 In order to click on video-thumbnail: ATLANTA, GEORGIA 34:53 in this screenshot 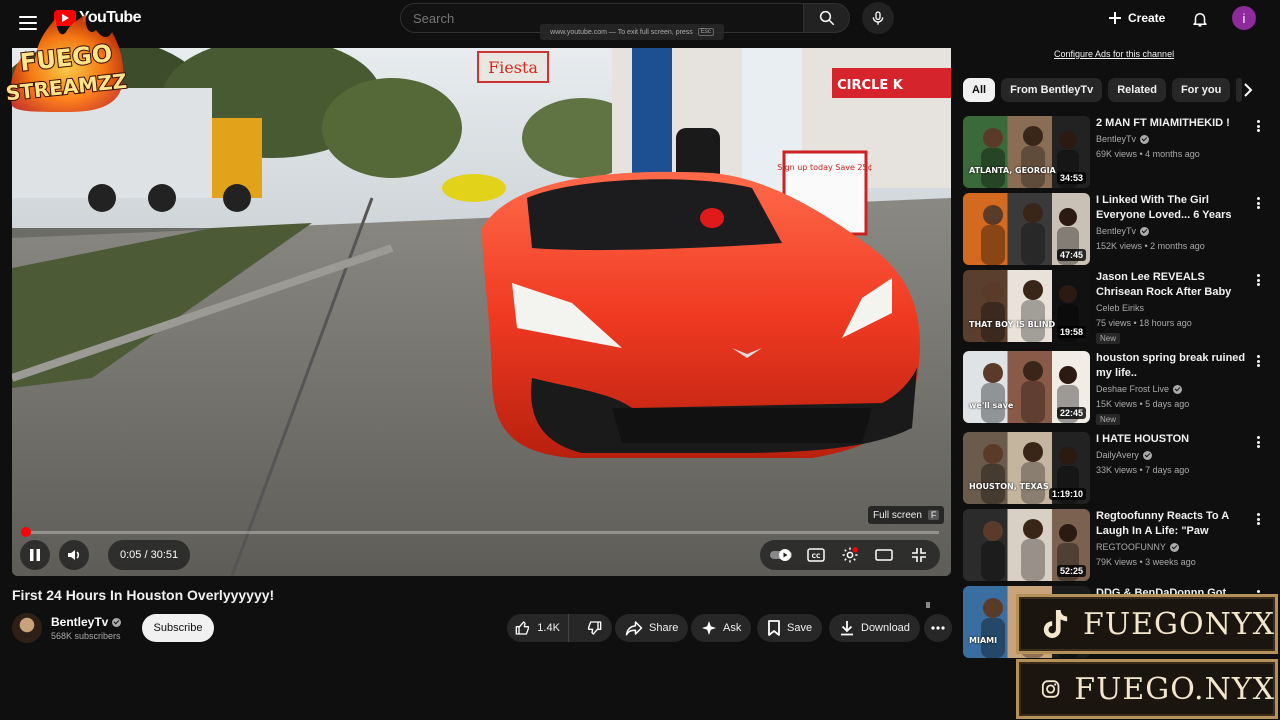, I will do `click(1026, 152)`.